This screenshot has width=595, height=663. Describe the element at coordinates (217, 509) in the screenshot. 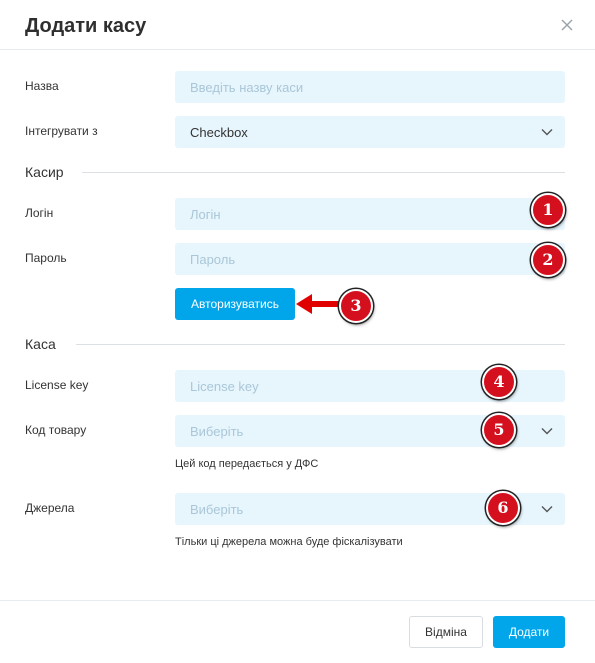

I see `sources-placeholder: Виберіть` at that location.